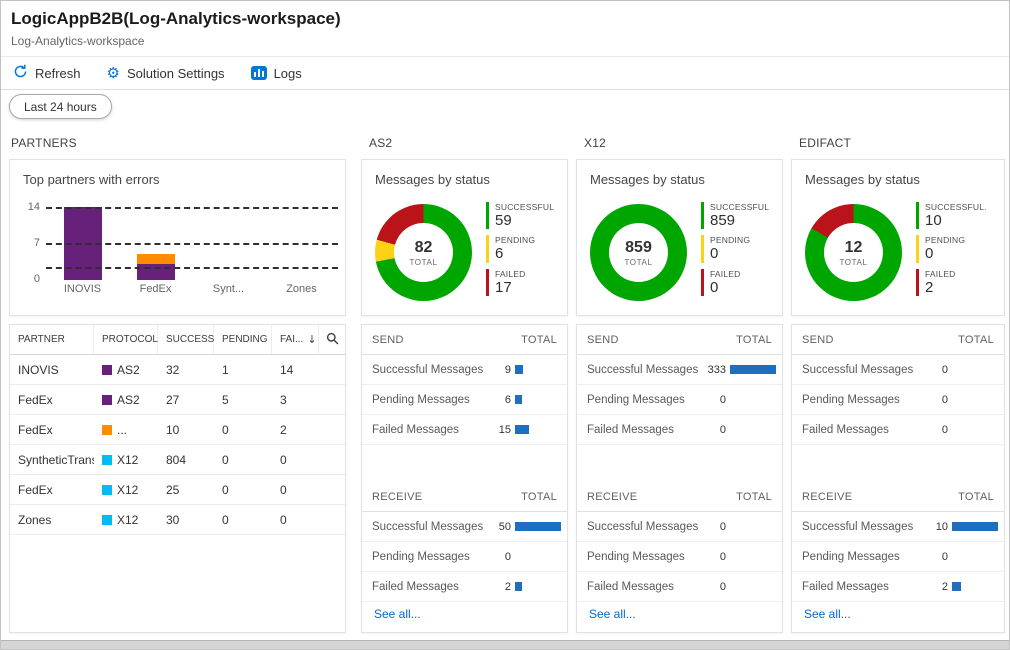  I want to click on success-count: 30, so click(173, 519).